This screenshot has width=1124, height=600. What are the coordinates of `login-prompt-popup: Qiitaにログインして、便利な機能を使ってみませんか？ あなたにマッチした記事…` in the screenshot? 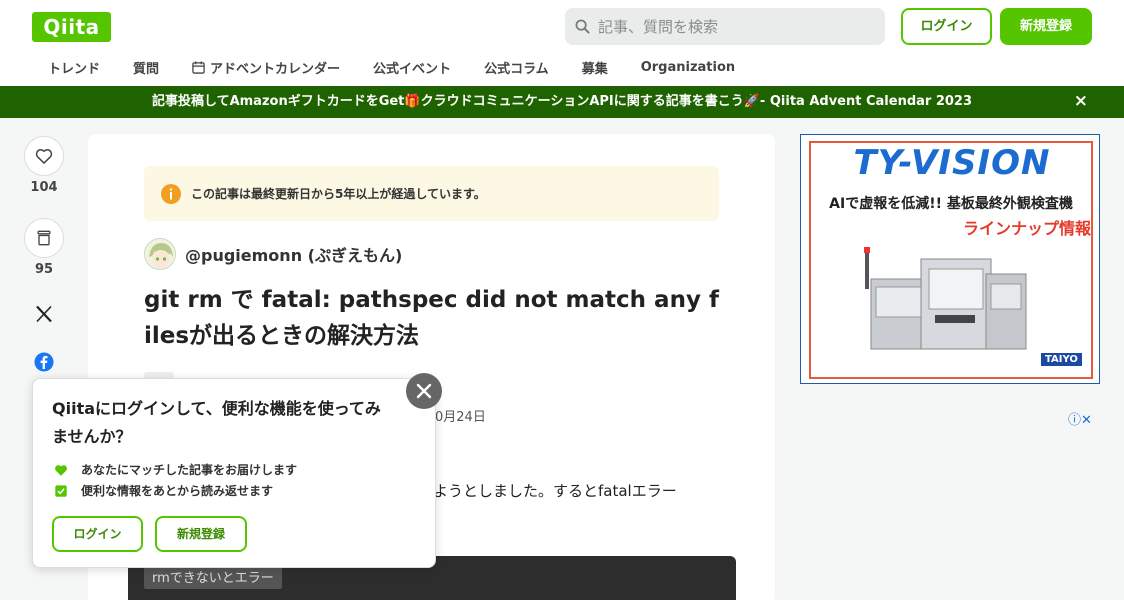 It's located at (234, 473).